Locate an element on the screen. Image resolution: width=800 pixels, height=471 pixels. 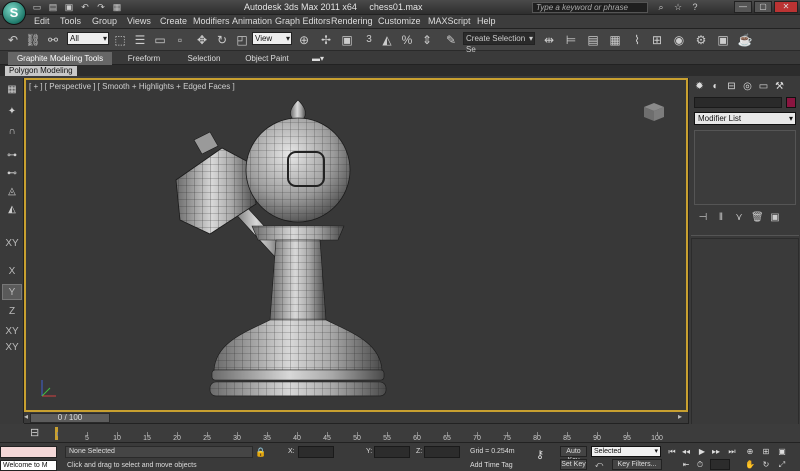
scale-icon: ◰ is located at coordinates (242, 40).